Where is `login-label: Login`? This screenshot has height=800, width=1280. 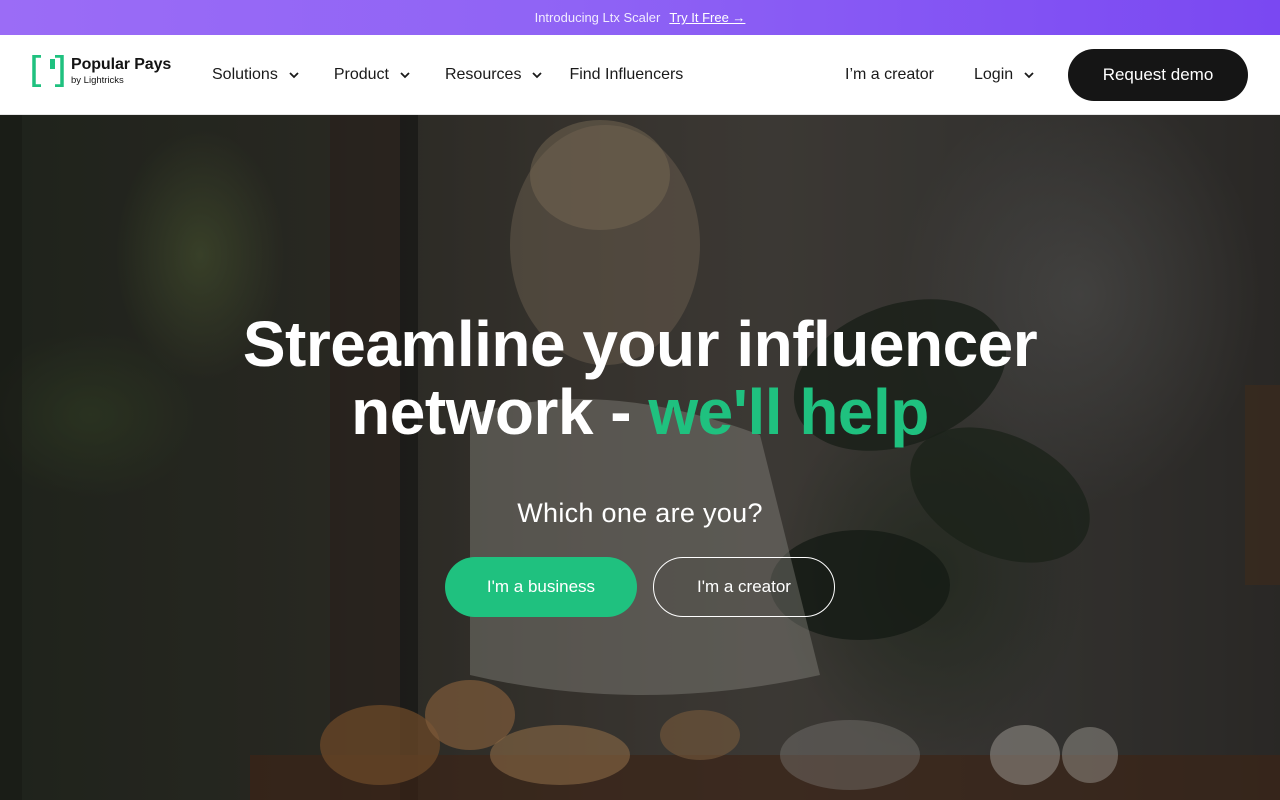 login-label: Login is located at coordinates (994, 74).